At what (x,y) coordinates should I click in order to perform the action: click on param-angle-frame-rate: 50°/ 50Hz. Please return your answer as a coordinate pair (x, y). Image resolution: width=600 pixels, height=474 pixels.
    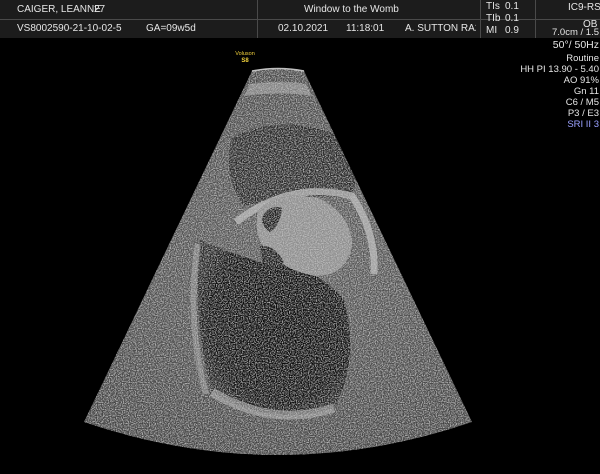
    Looking at the image, I should click on (575, 45).